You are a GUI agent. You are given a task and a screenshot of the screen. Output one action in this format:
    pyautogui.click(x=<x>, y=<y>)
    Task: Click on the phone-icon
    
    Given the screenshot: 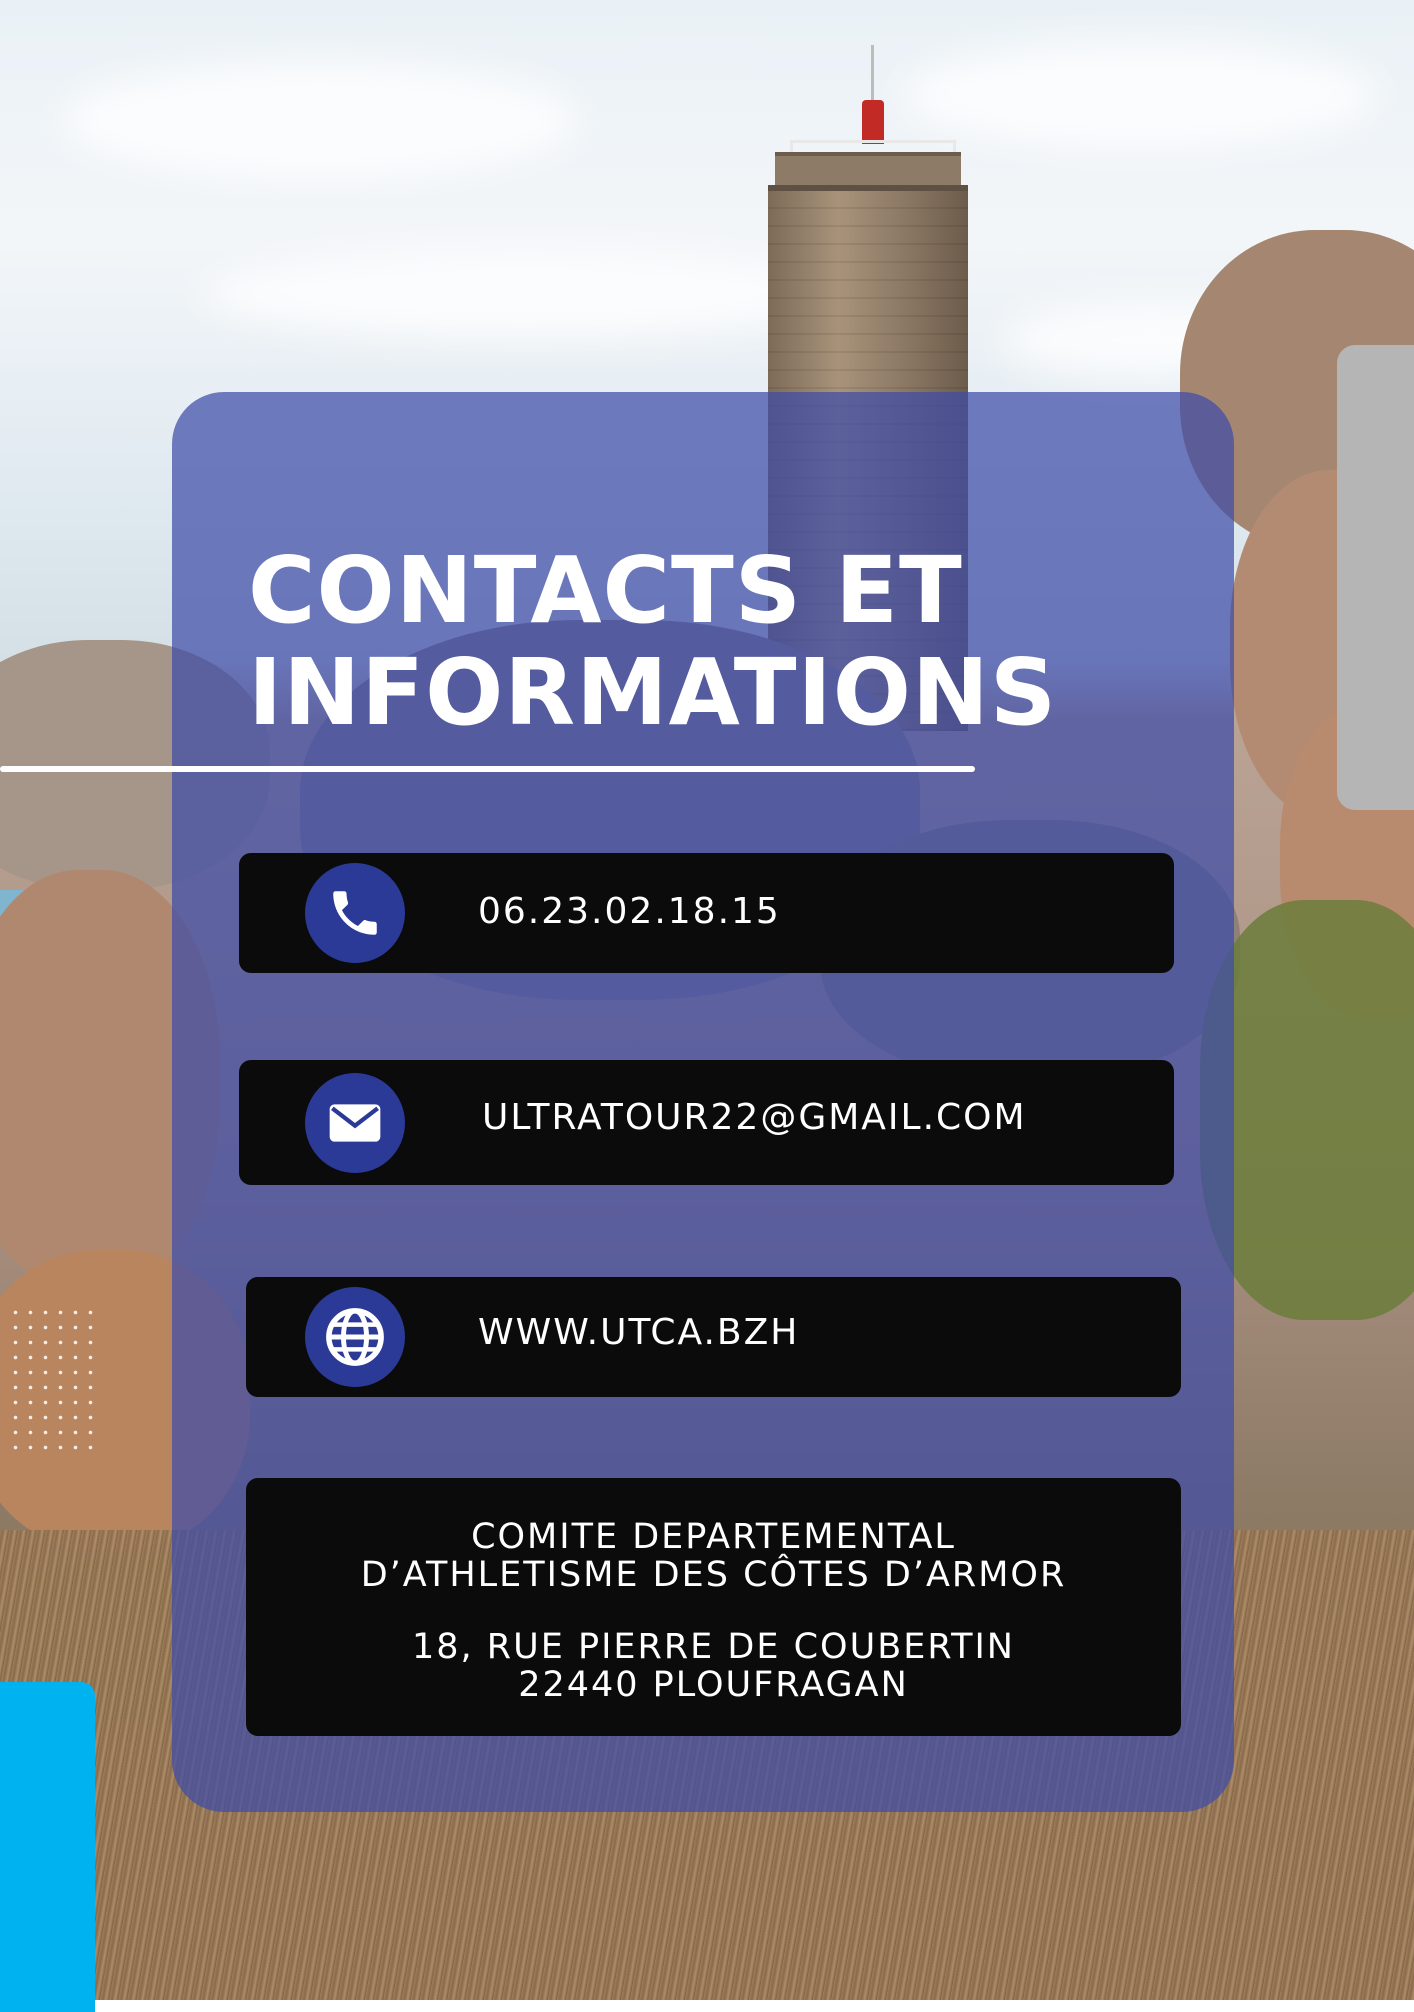 What is the action you would take?
    pyautogui.click(x=355, y=913)
    